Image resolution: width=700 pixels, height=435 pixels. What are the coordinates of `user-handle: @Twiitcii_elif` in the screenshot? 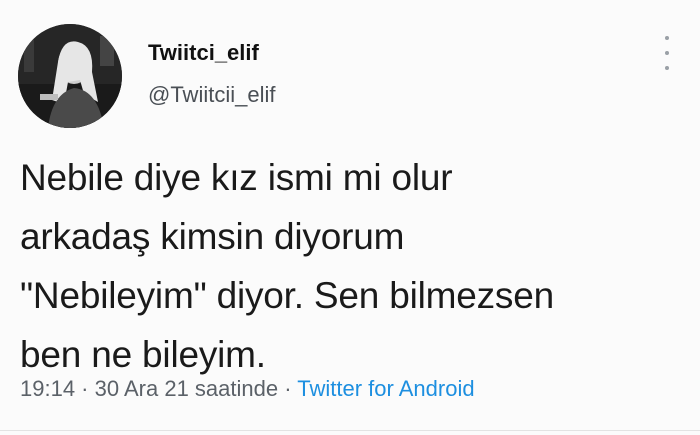 It's located at (211, 95).